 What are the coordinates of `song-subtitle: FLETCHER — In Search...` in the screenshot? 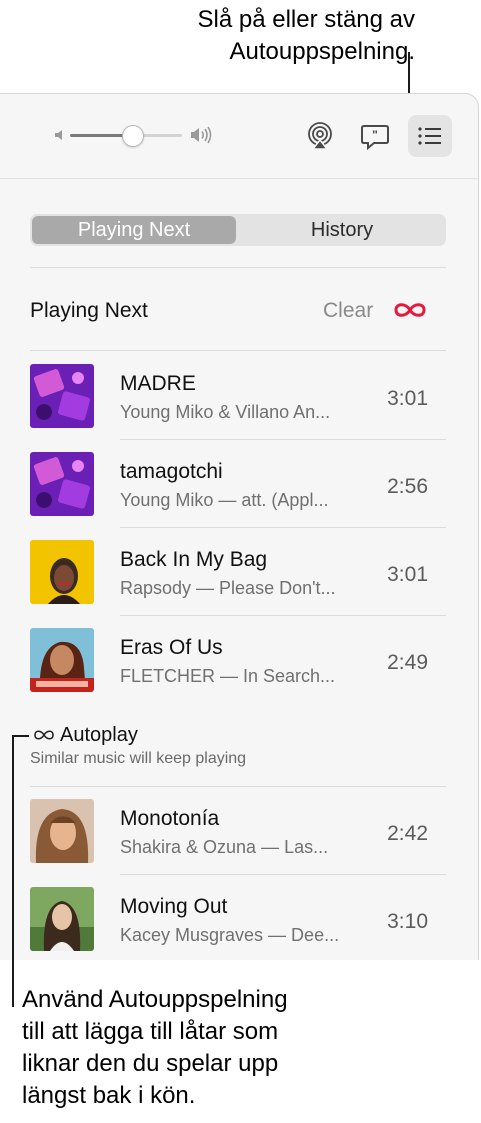 It's located at (228, 676).